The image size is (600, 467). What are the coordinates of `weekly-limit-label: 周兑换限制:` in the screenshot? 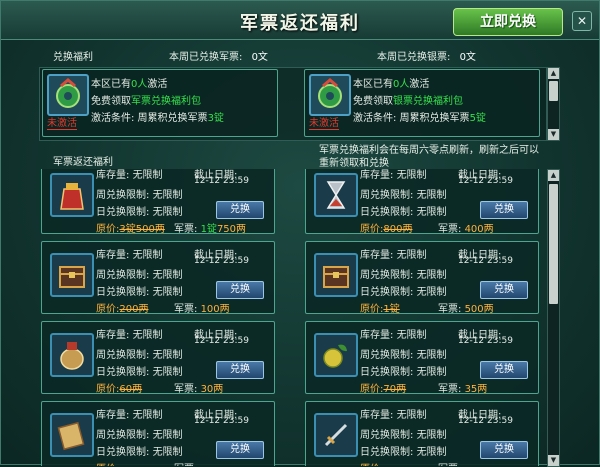 It's located at (123, 195).